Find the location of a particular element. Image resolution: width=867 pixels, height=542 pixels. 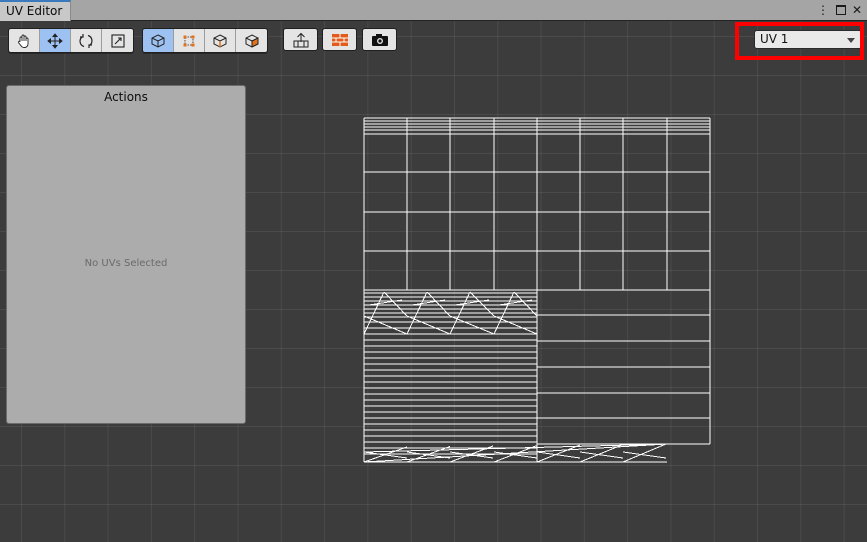

maximize-icon is located at coordinates (841, 9).